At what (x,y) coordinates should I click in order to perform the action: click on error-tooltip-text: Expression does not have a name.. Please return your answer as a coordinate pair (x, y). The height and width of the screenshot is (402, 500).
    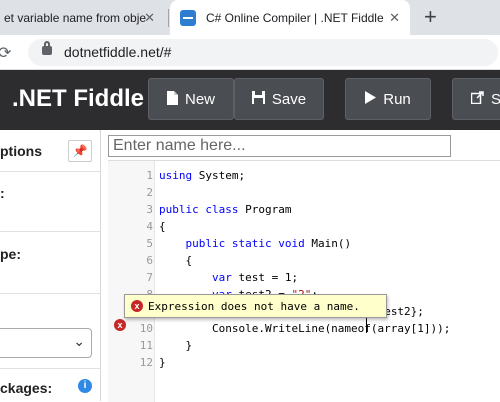
    Looking at the image, I should click on (254, 306).